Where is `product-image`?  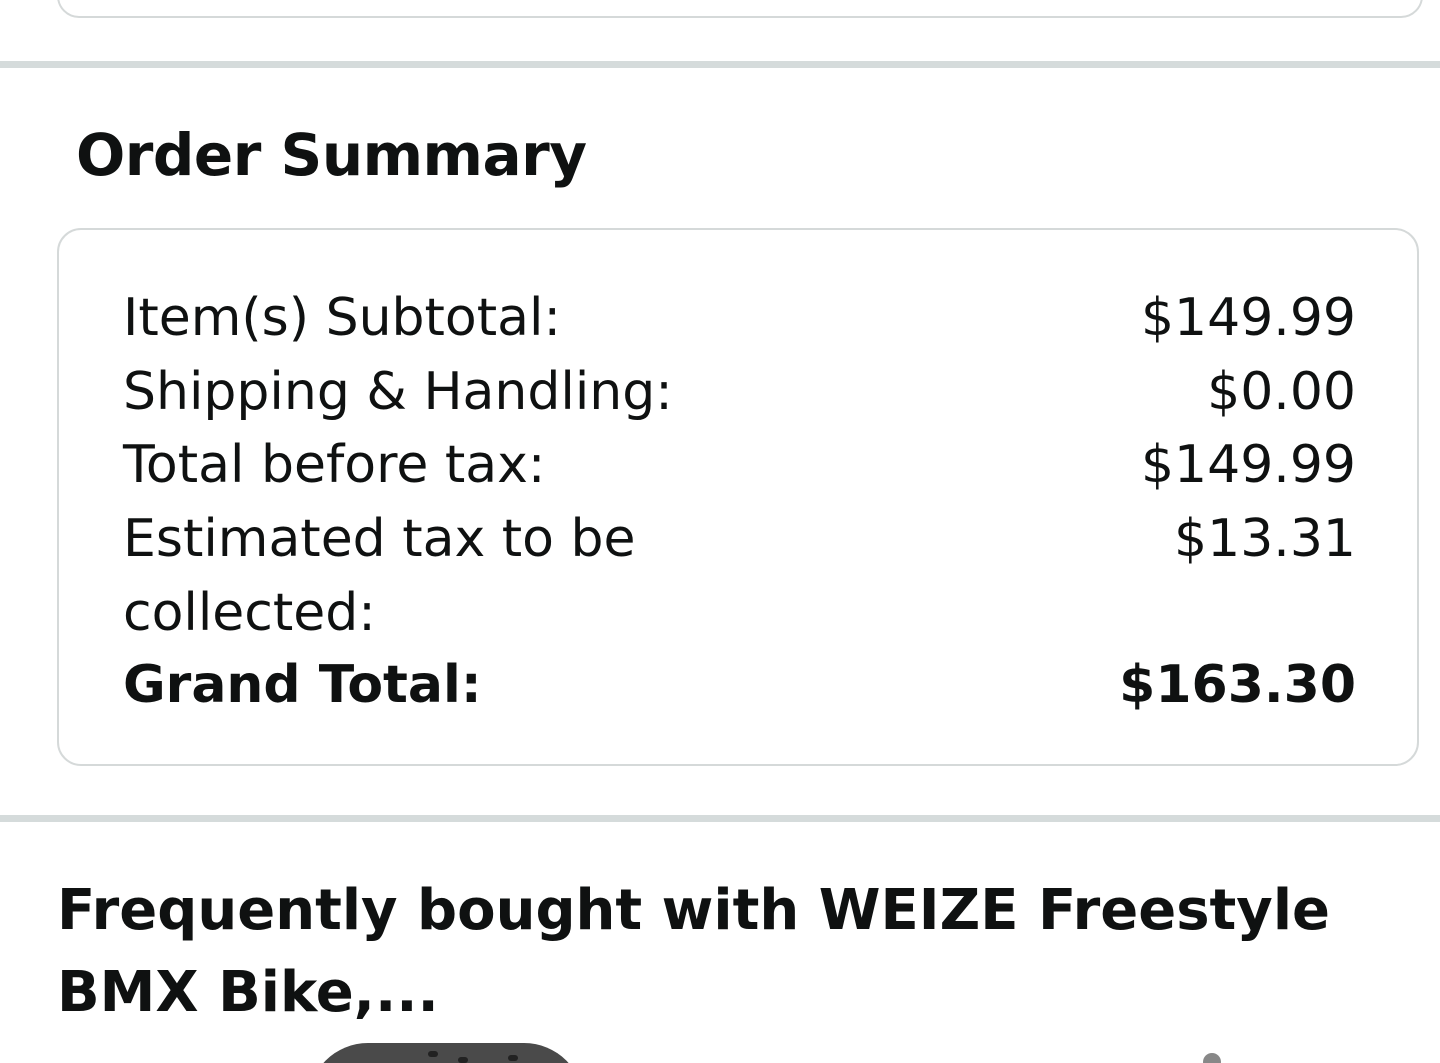
product-image is located at coordinates (1212, 1058).